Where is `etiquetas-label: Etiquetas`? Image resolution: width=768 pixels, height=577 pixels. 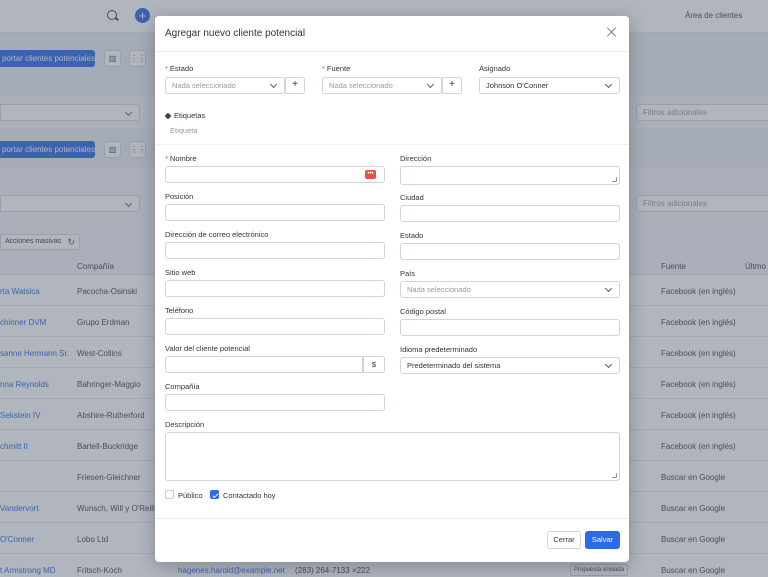 etiquetas-label: Etiquetas is located at coordinates (185, 115).